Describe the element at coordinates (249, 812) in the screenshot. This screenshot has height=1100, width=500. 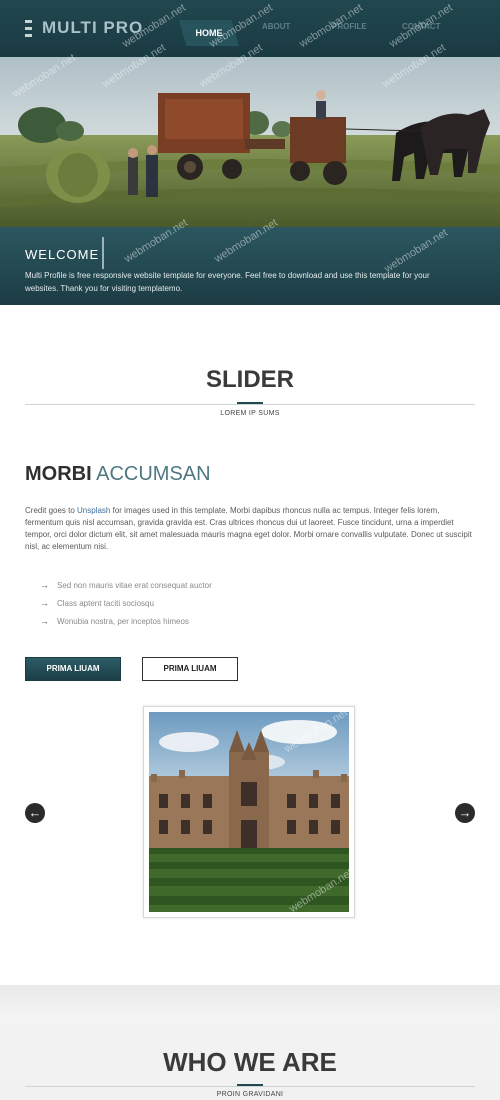
I see `college-building-image` at that location.